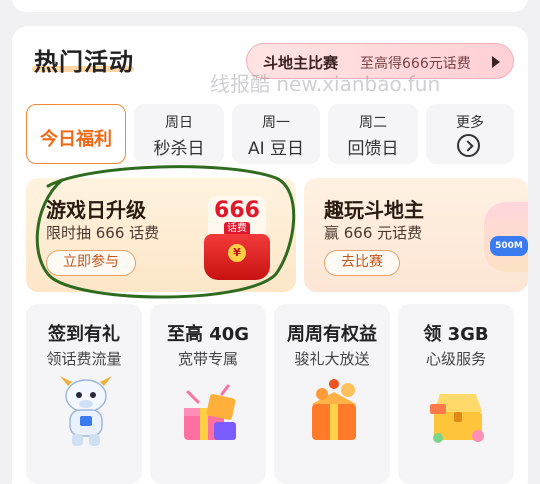 This screenshot has height=484, width=540. What do you see at coordinates (84, 334) in the screenshot?
I see `service-title: 签到有礼` at bounding box center [84, 334].